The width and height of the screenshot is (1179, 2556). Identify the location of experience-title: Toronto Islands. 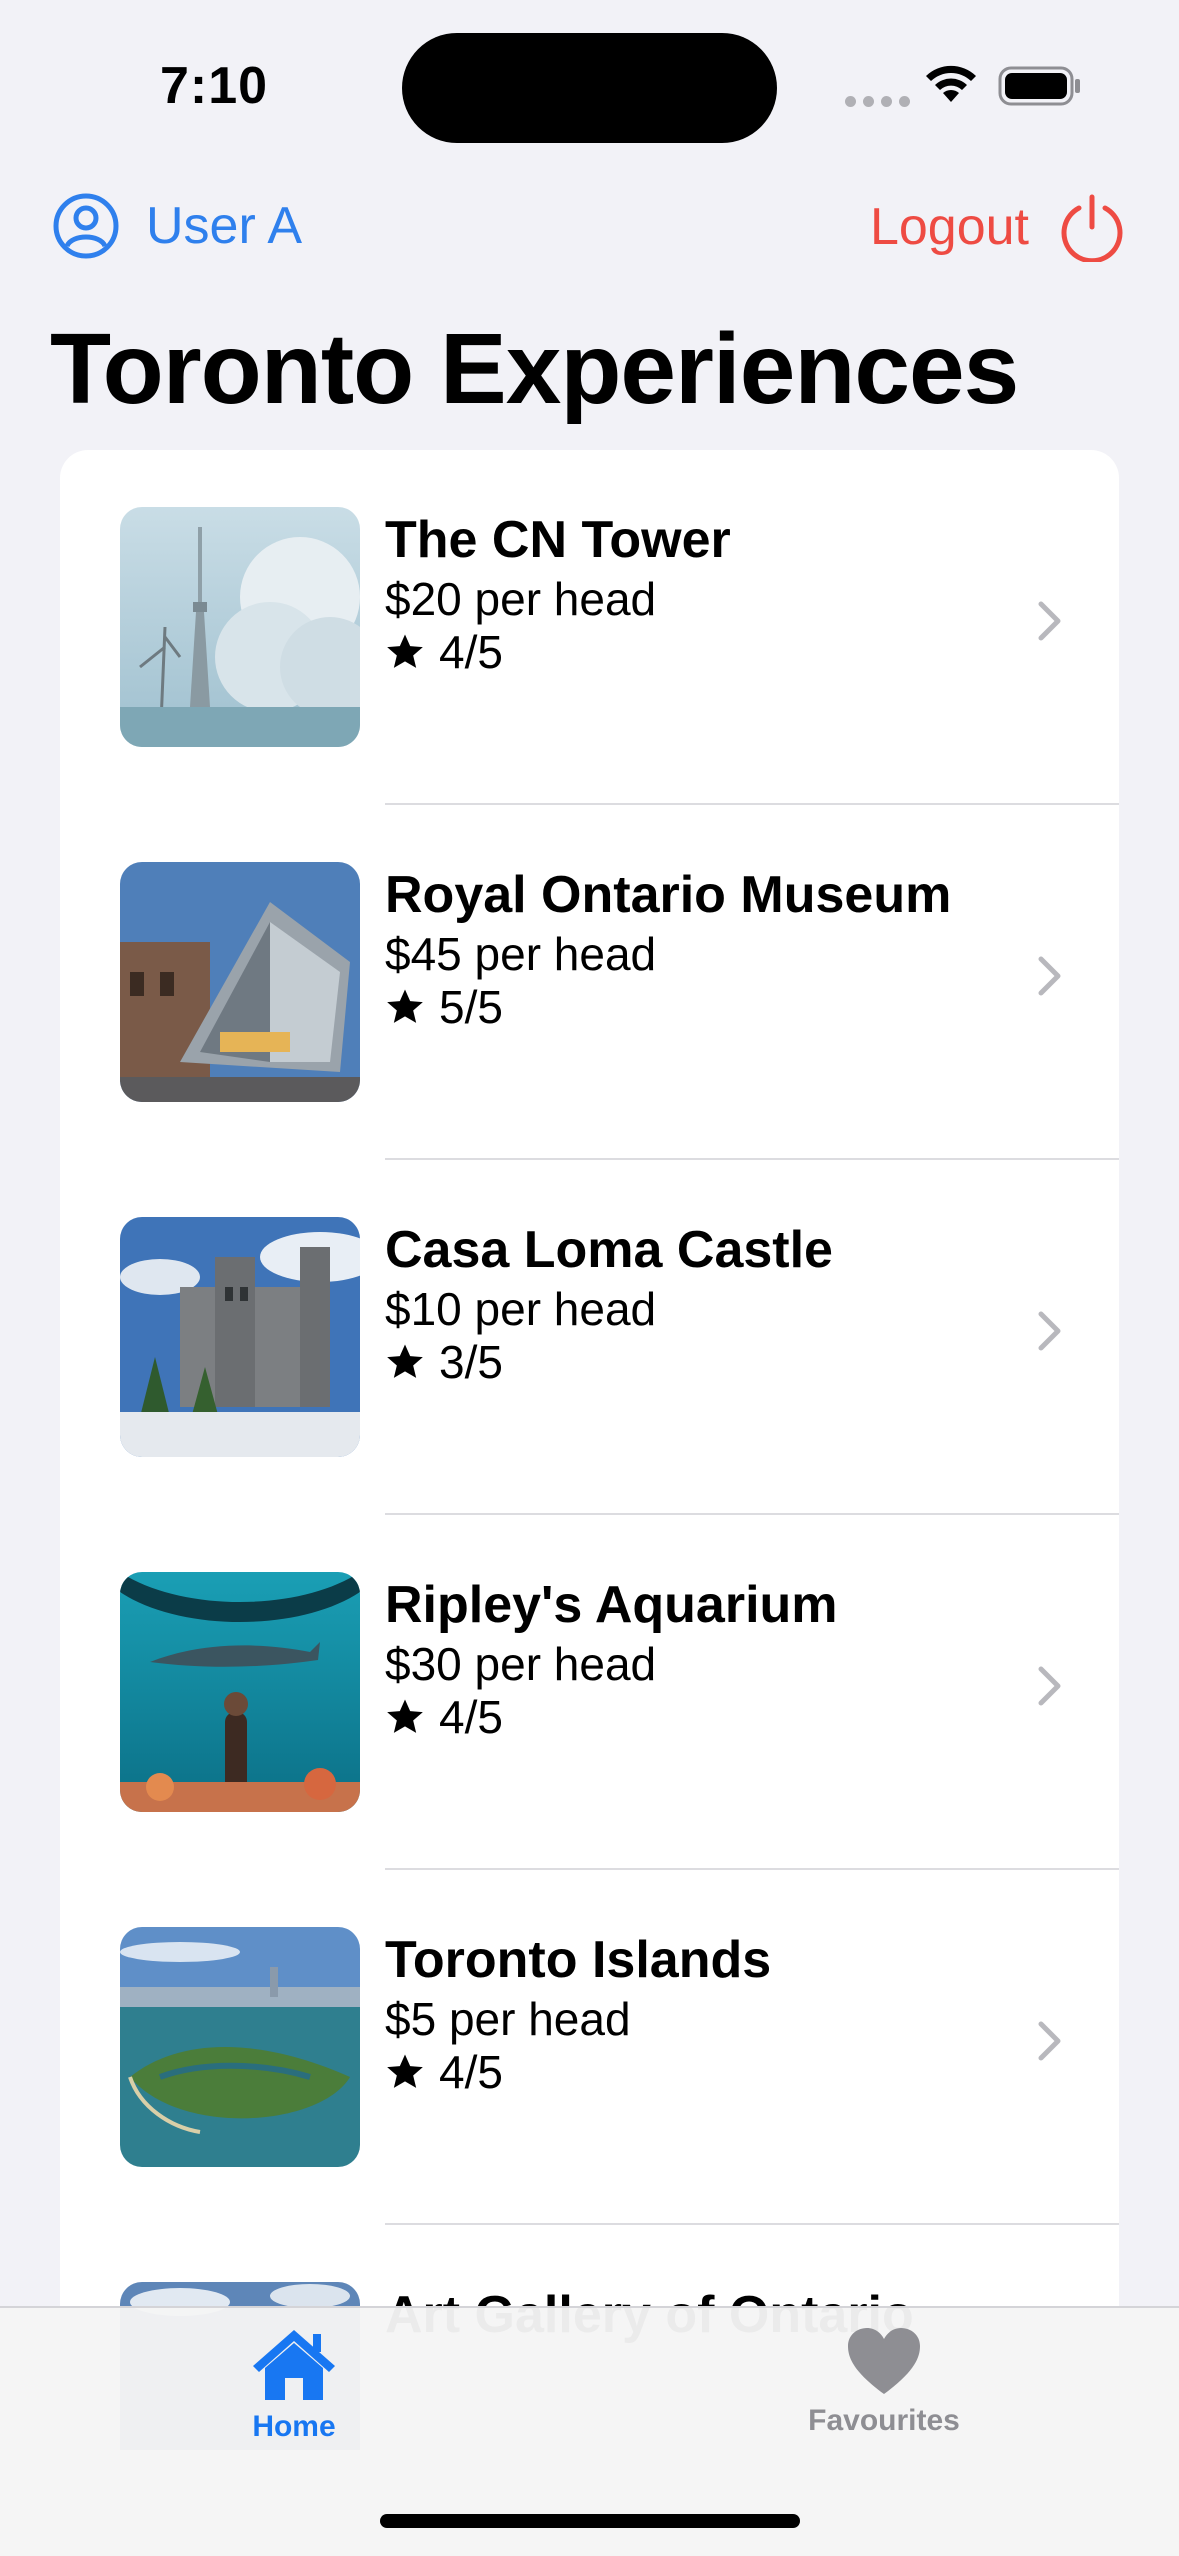
(578, 1960).